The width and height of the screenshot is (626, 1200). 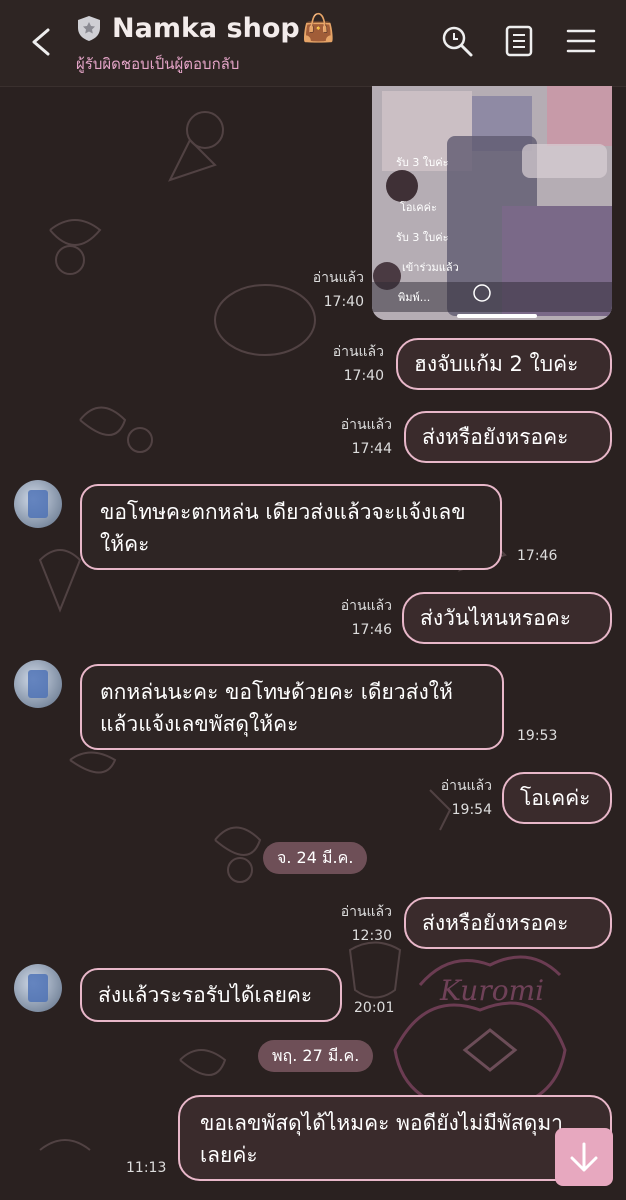 What do you see at coordinates (318, 28) in the screenshot?
I see `shopping-bag-icon: 👜` at bounding box center [318, 28].